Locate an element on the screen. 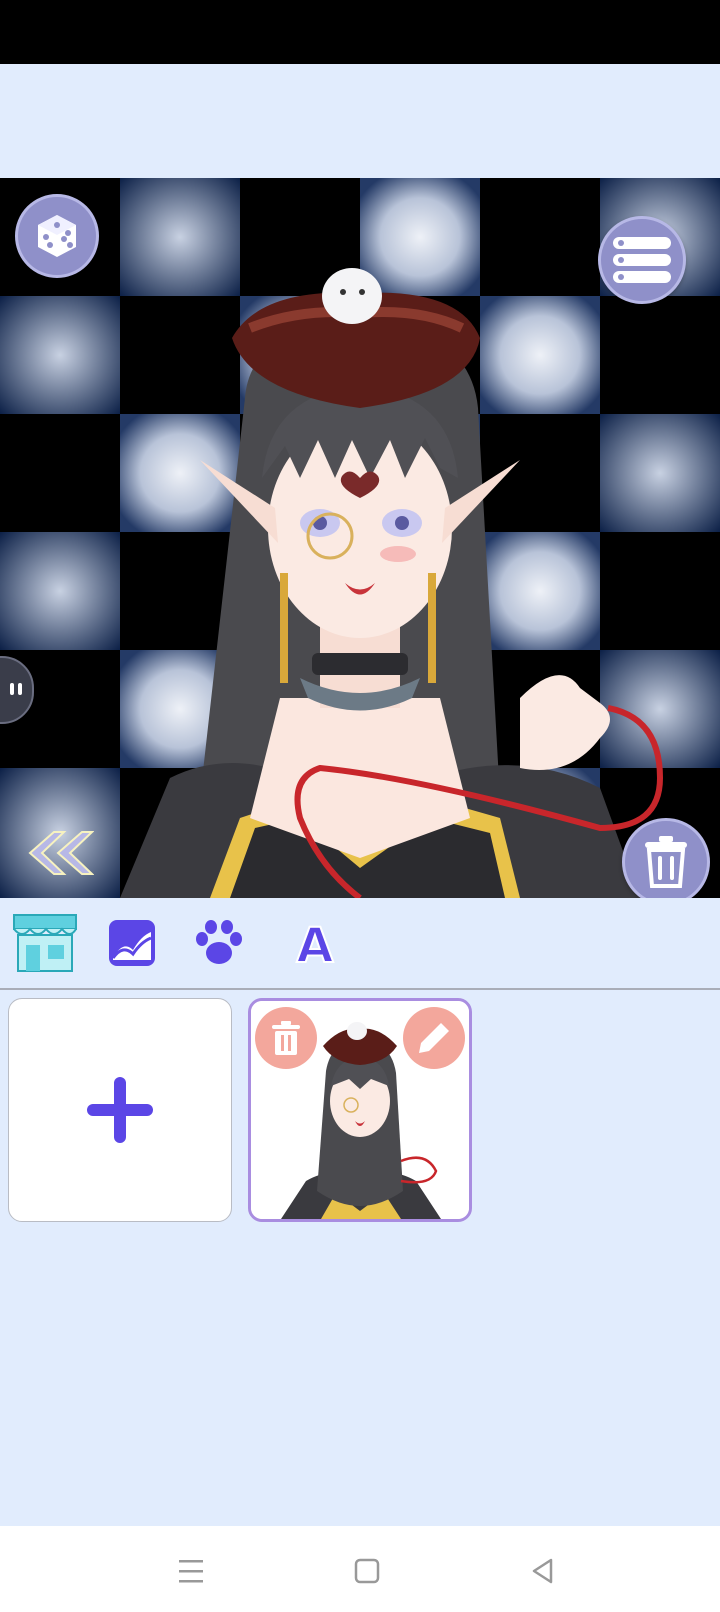 This screenshot has height=1612, width=720. delete-saved-button is located at coordinates (286, 1038).